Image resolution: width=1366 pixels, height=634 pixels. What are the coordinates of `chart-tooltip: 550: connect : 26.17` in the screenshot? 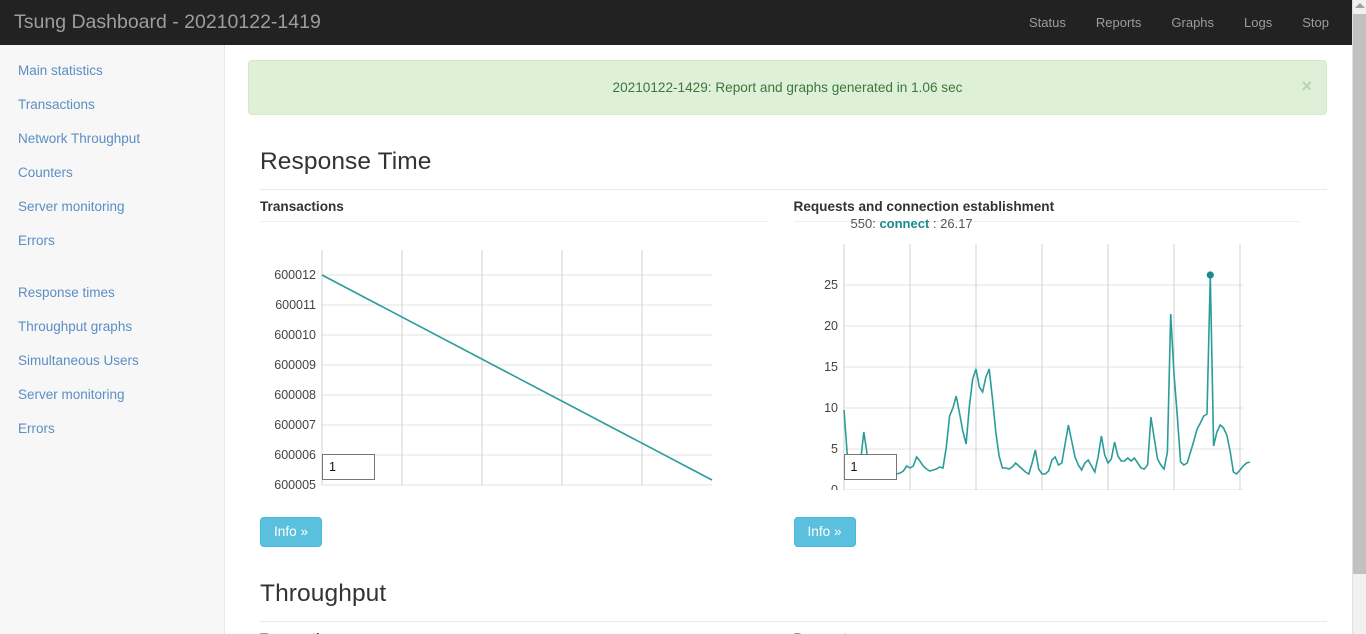 It's located at (912, 223).